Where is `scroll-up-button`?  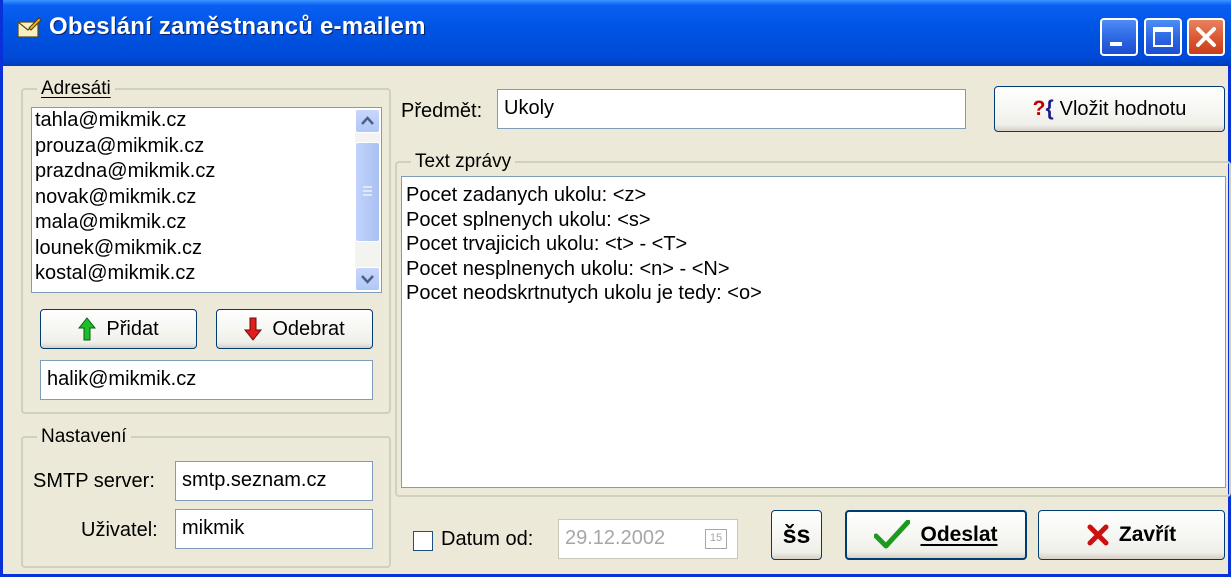
scroll-up-button is located at coordinates (367, 121).